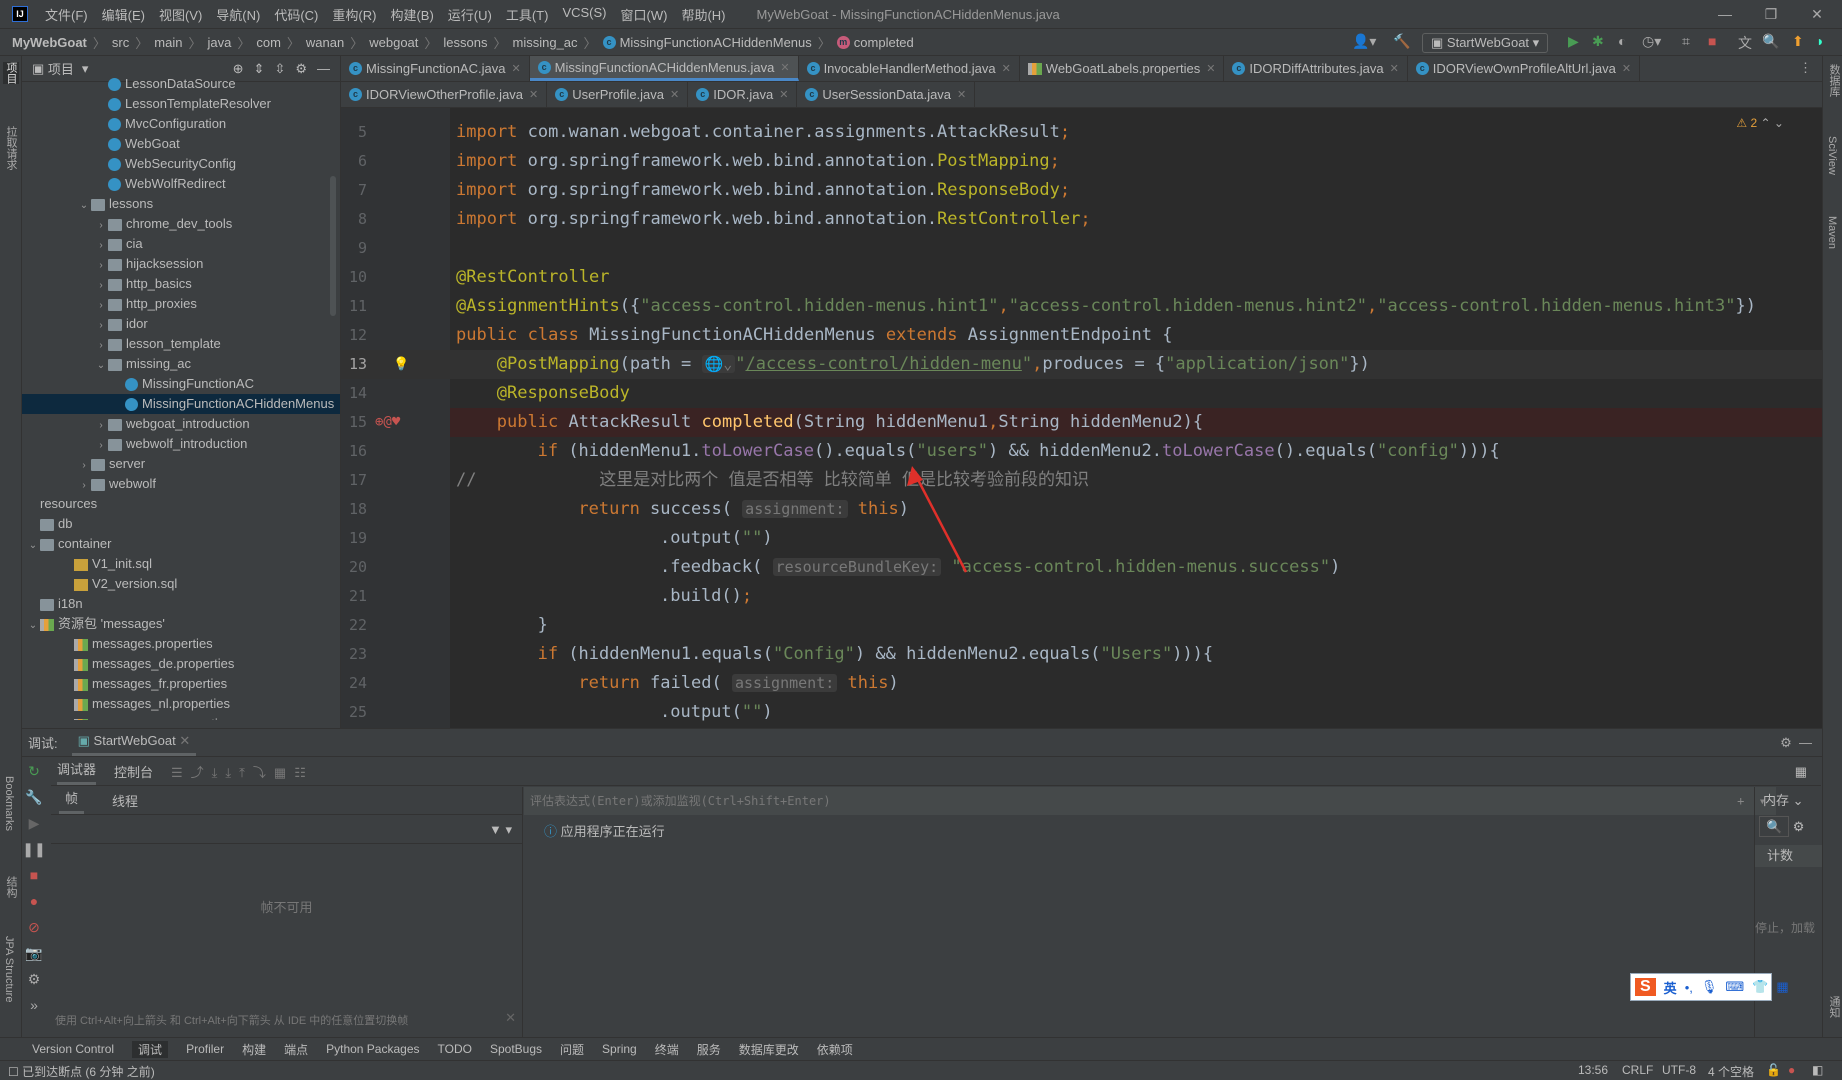 The image size is (1842, 1080). I want to click on tool-window-button: 调试, so click(150, 1049).